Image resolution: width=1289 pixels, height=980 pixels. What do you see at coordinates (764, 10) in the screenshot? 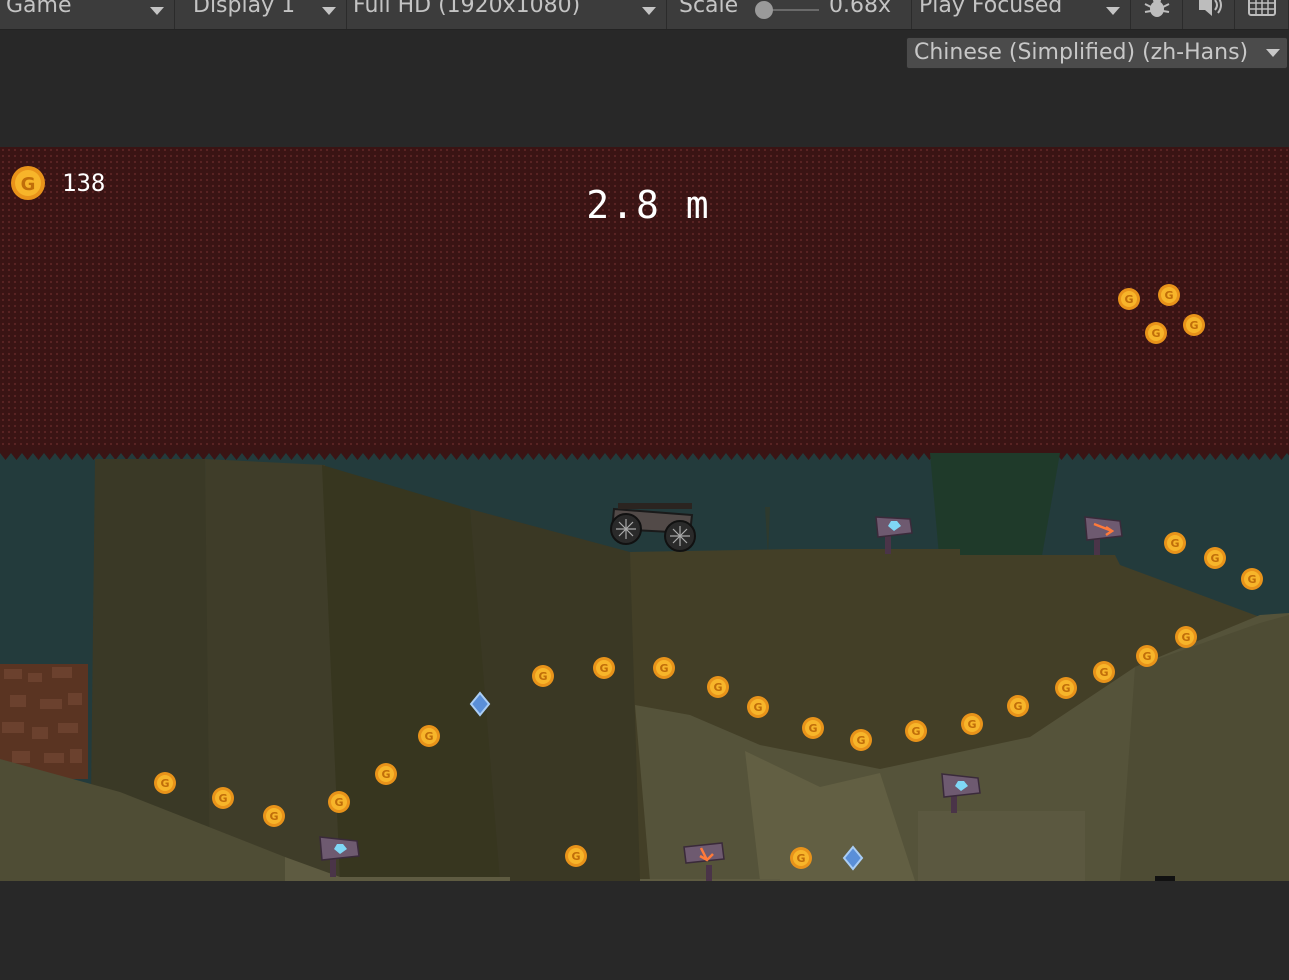
I see `scale-slider-handle` at bounding box center [764, 10].